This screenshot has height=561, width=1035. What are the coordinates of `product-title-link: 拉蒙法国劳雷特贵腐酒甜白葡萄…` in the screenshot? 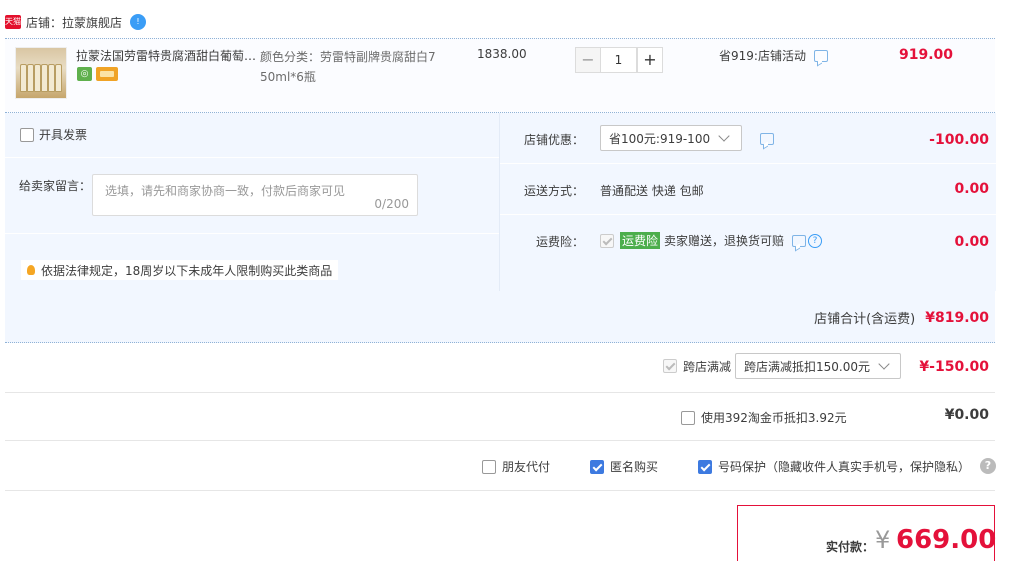 It's located at (166, 55).